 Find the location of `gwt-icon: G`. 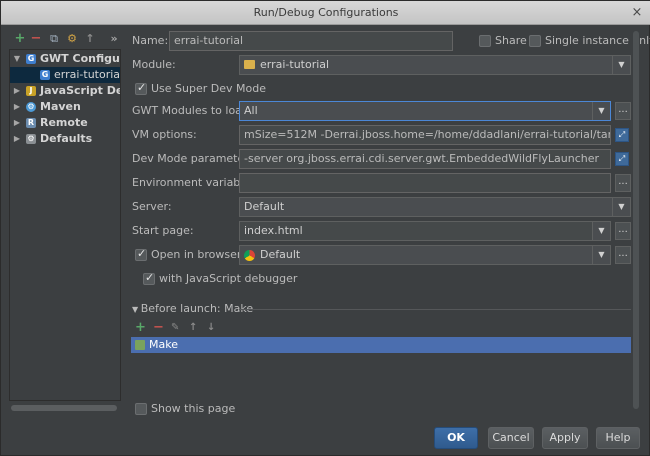

gwt-icon: G is located at coordinates (31, 59).